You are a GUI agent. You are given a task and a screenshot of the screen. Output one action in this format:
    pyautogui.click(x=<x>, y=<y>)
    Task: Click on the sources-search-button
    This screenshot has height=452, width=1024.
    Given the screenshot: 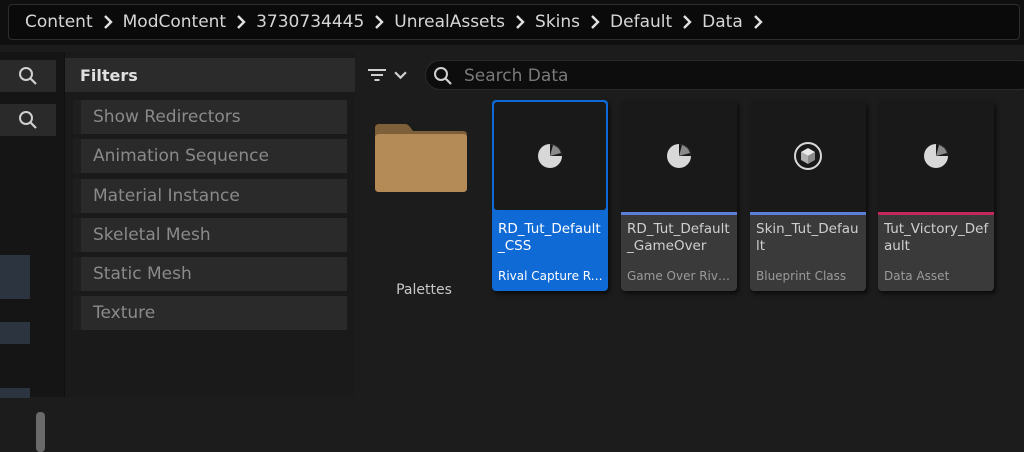 What is the action you would take?
    pyautogui.click(x=28, y=76)
    